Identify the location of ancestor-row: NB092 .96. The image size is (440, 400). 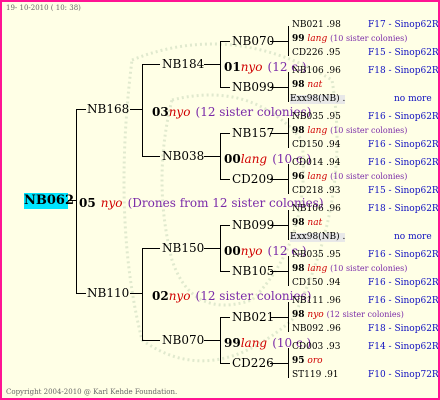
(316, 329).